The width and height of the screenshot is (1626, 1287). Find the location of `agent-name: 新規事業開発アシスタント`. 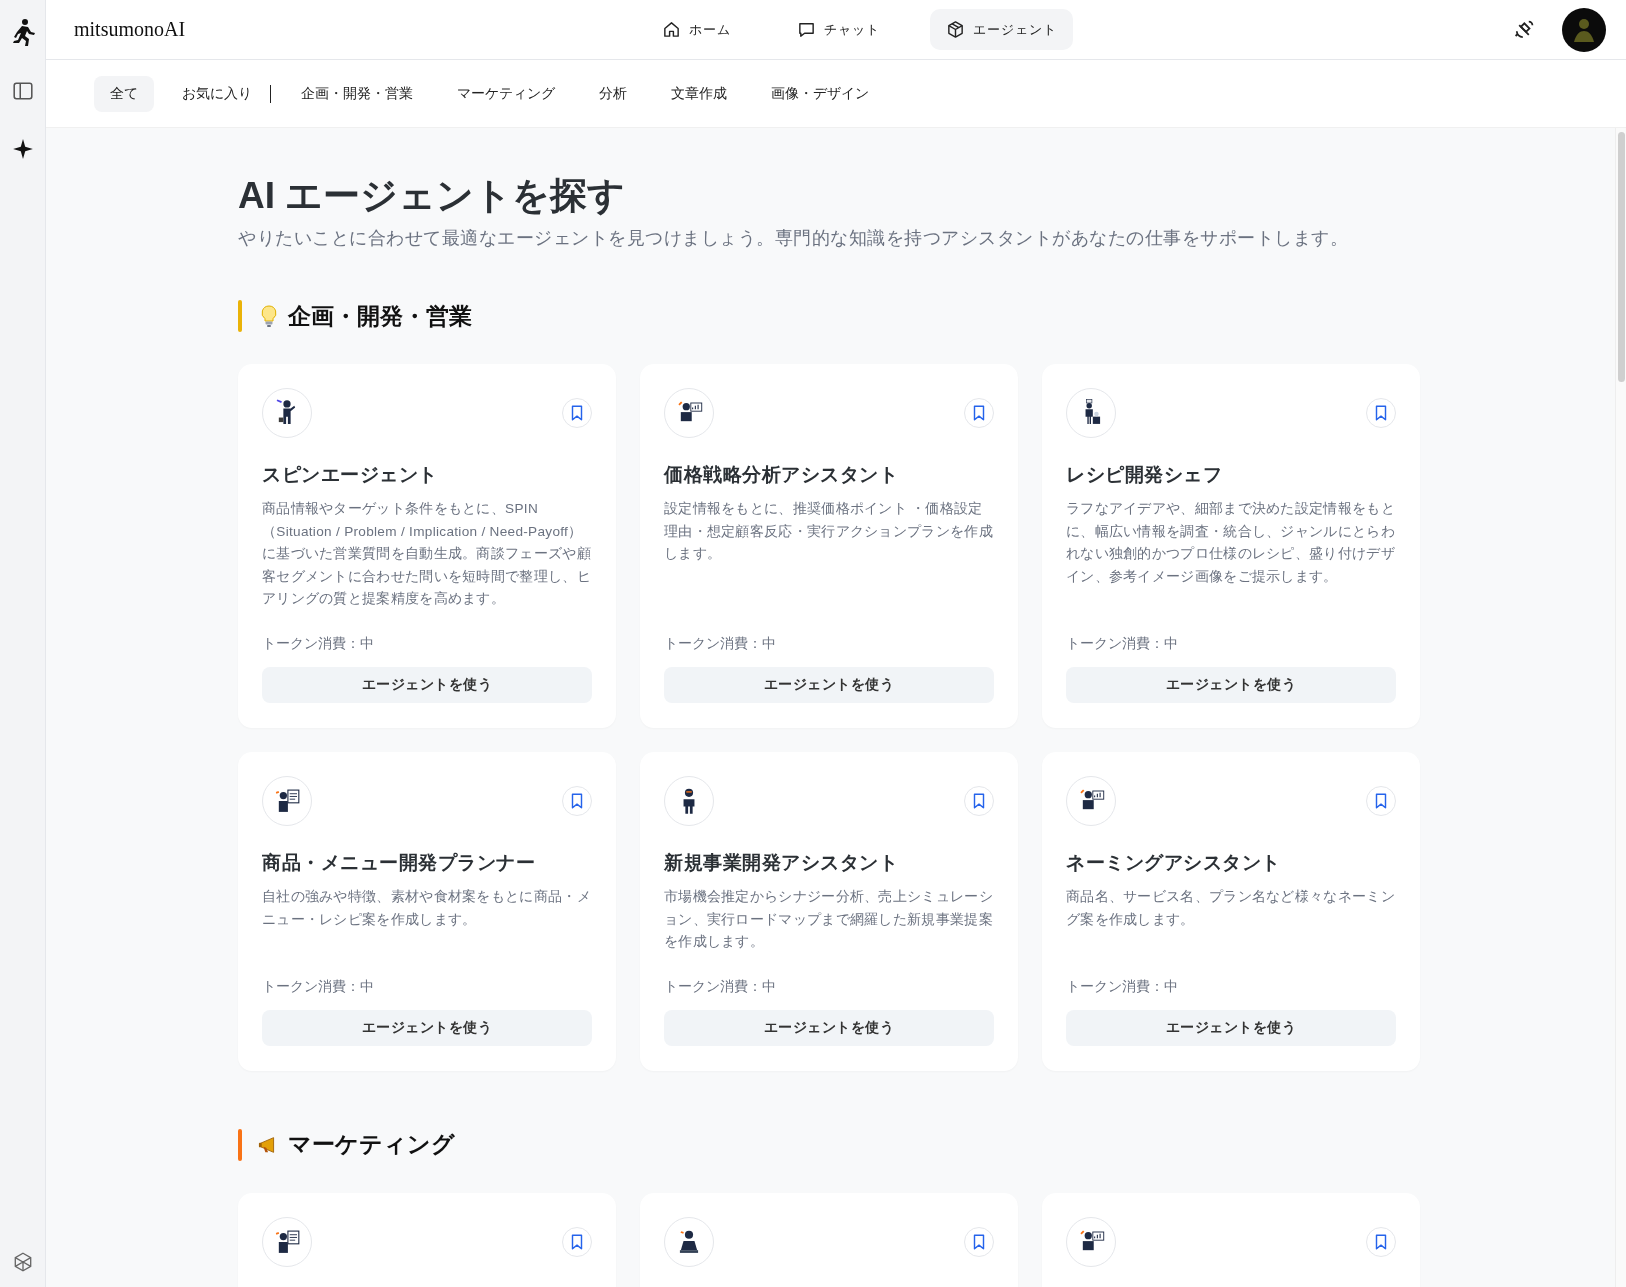

agent-name: 新規事業開発アシスタント is located at coordinates (781, 862).